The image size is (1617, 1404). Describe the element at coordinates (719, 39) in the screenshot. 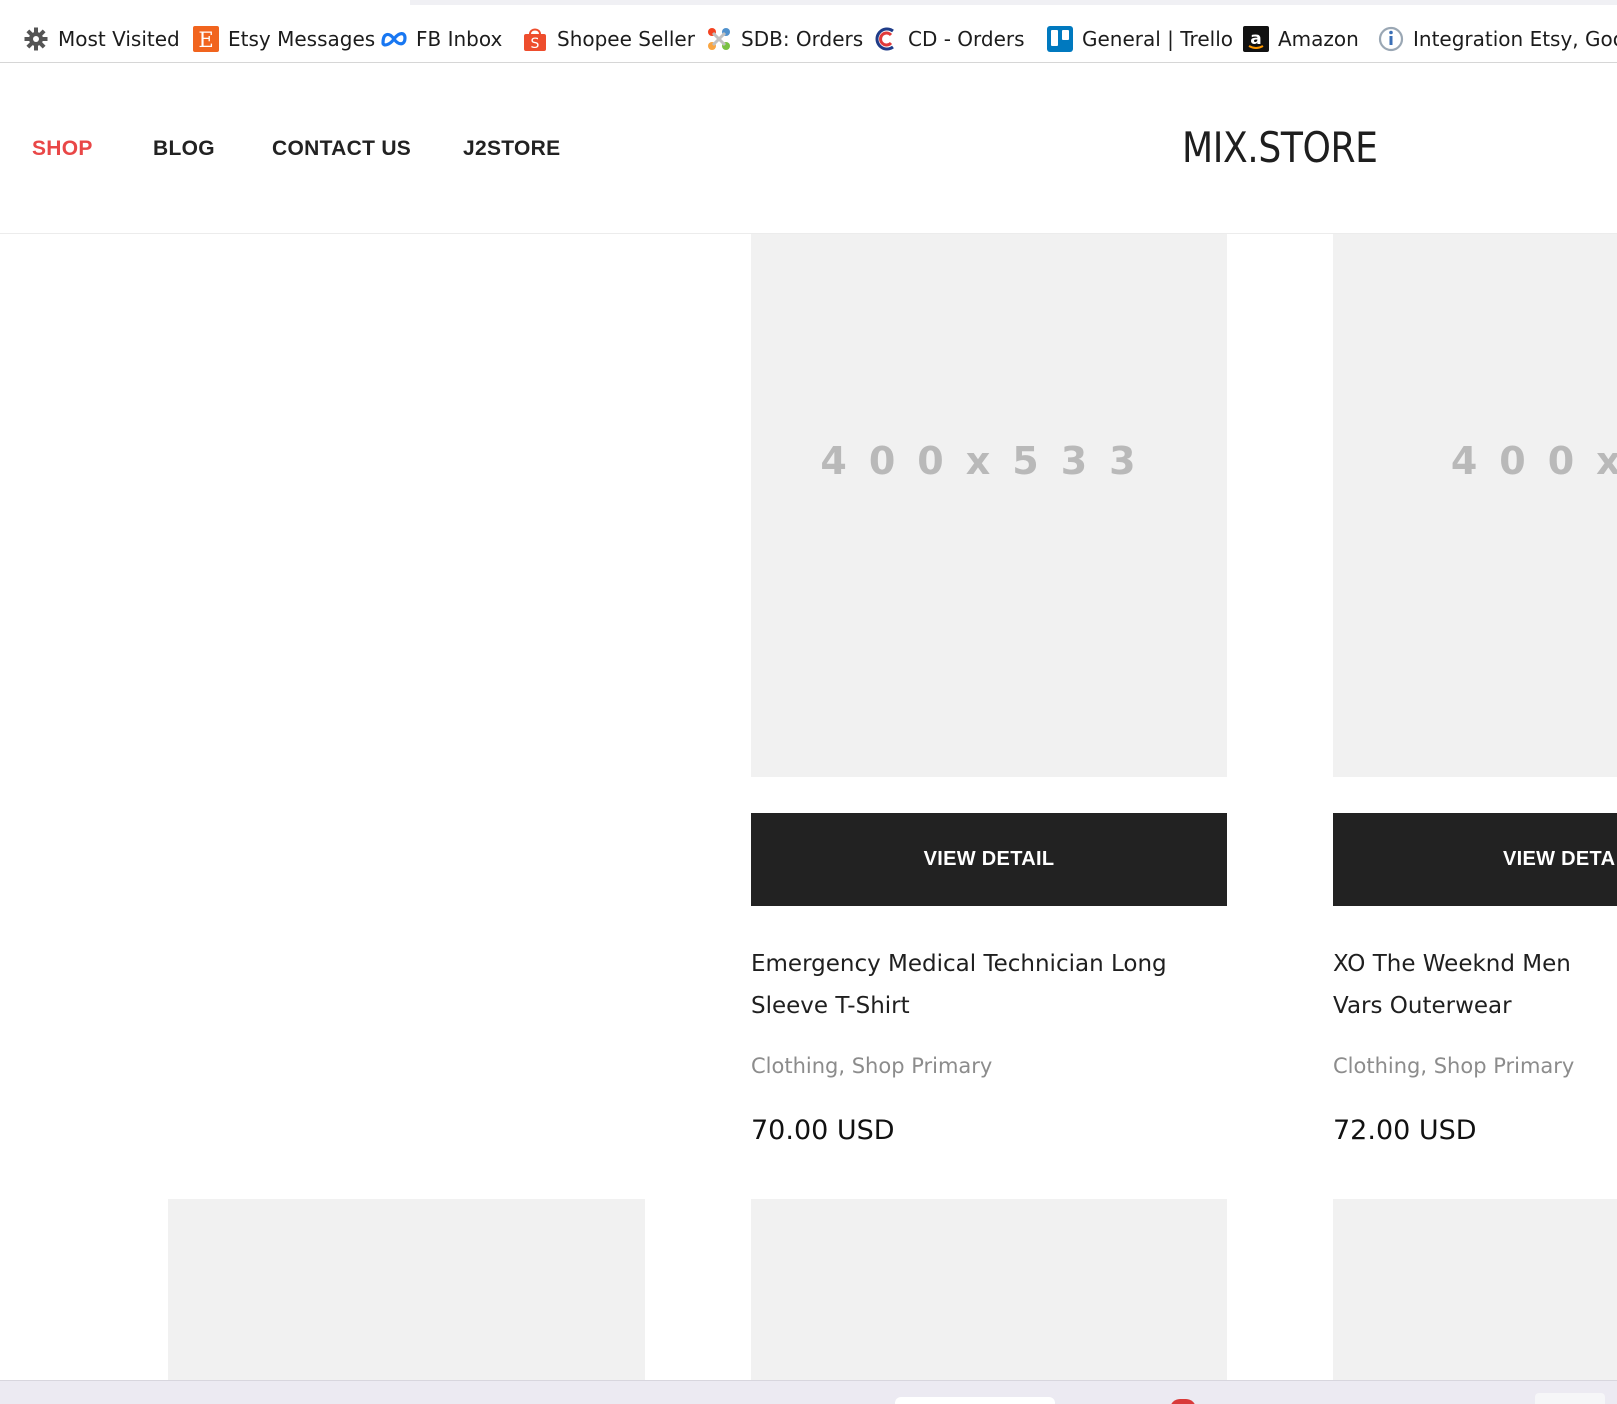

I see `joomla-icon` at that location.